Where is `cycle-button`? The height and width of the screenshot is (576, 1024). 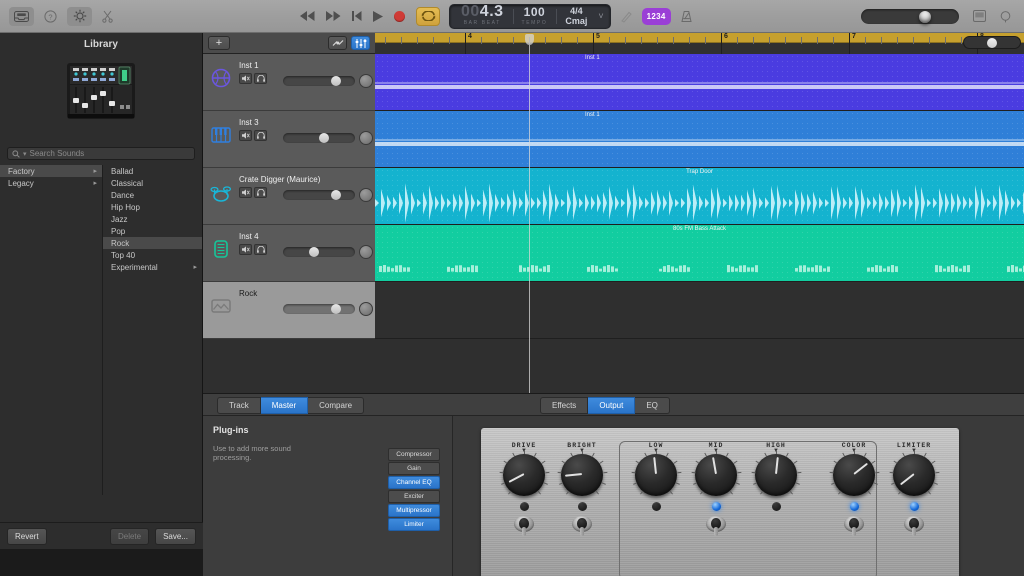
cycle-button is located at coordinates (428, 16).